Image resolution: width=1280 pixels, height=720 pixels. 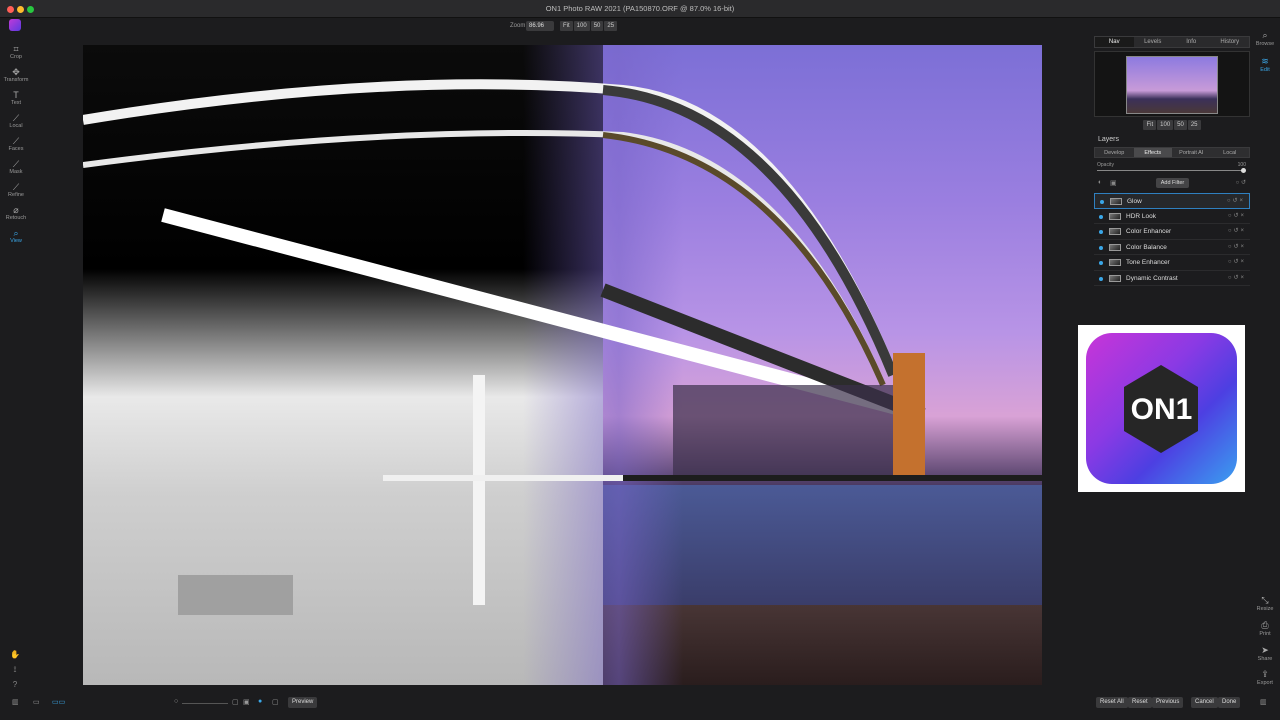 I want to click on layers-heading: Layers, so click(x=1109, y=139).